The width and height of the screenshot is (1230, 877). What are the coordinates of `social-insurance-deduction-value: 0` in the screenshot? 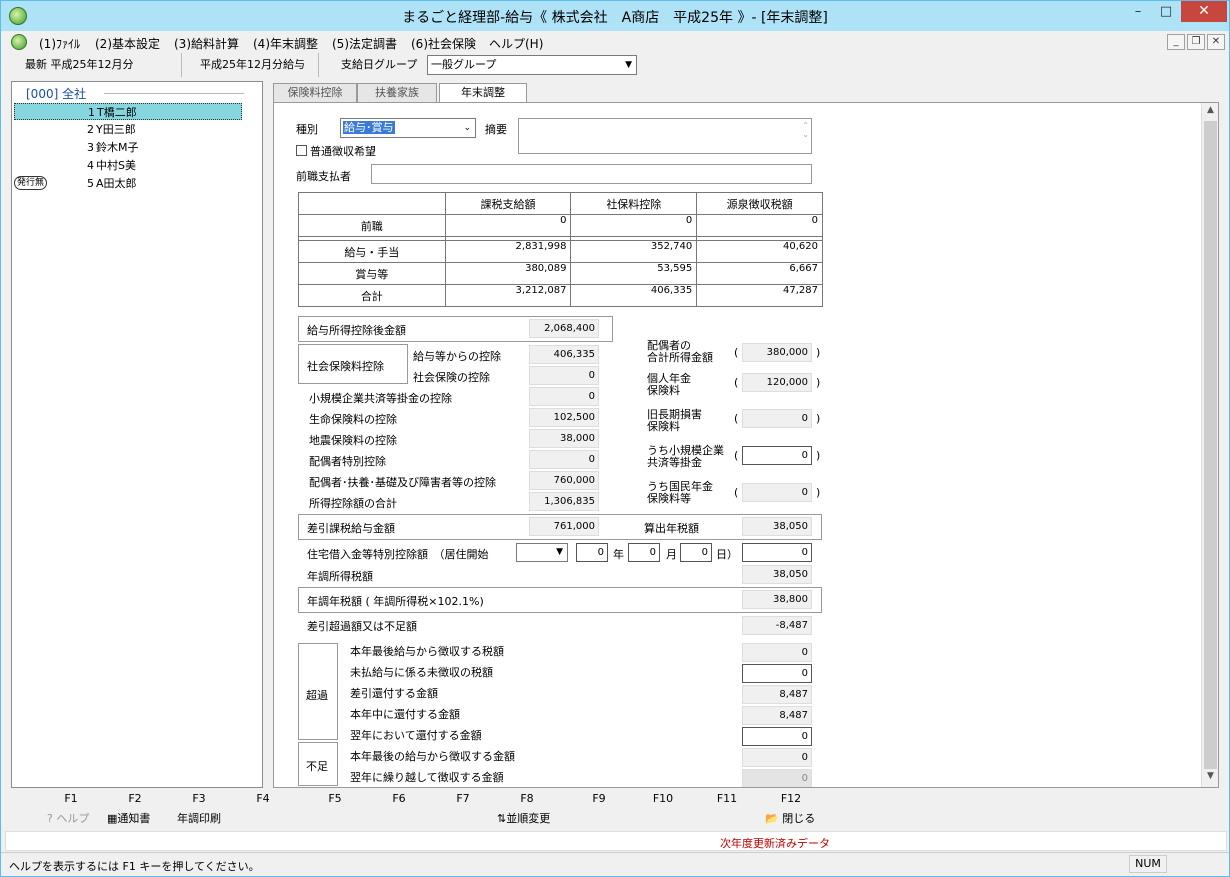 It's located at (564, 375).